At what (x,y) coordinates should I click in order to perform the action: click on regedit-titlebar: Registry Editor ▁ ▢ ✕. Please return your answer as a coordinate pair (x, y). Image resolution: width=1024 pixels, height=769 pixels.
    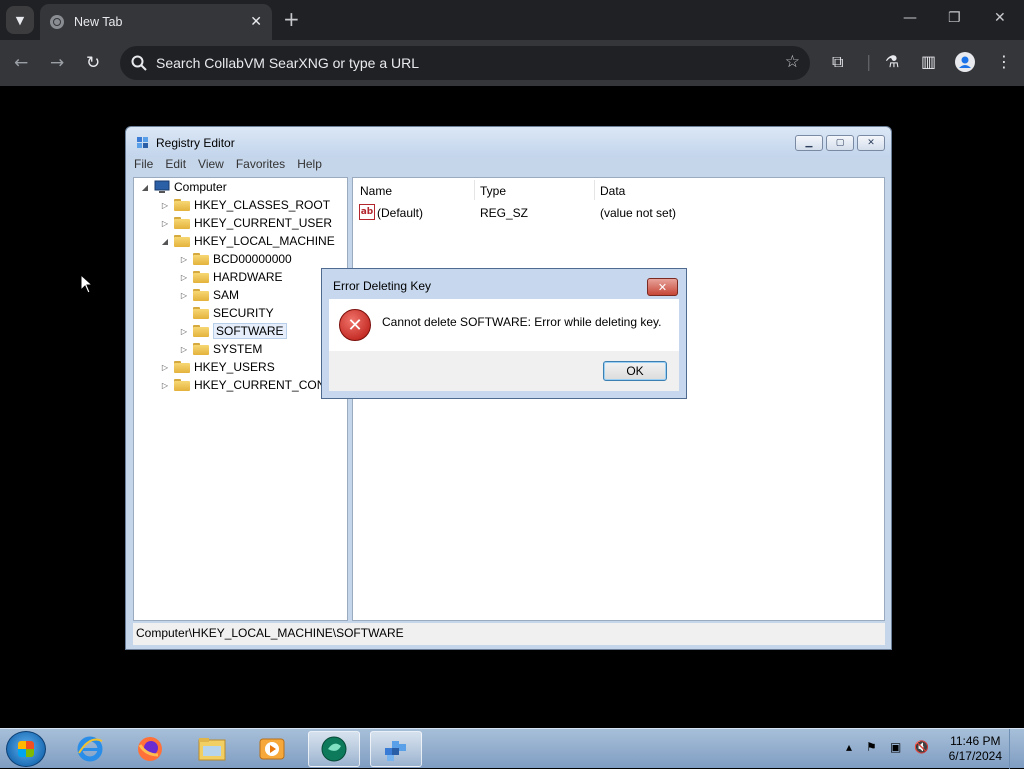
    Looking at the image, I should click on (508, 142).